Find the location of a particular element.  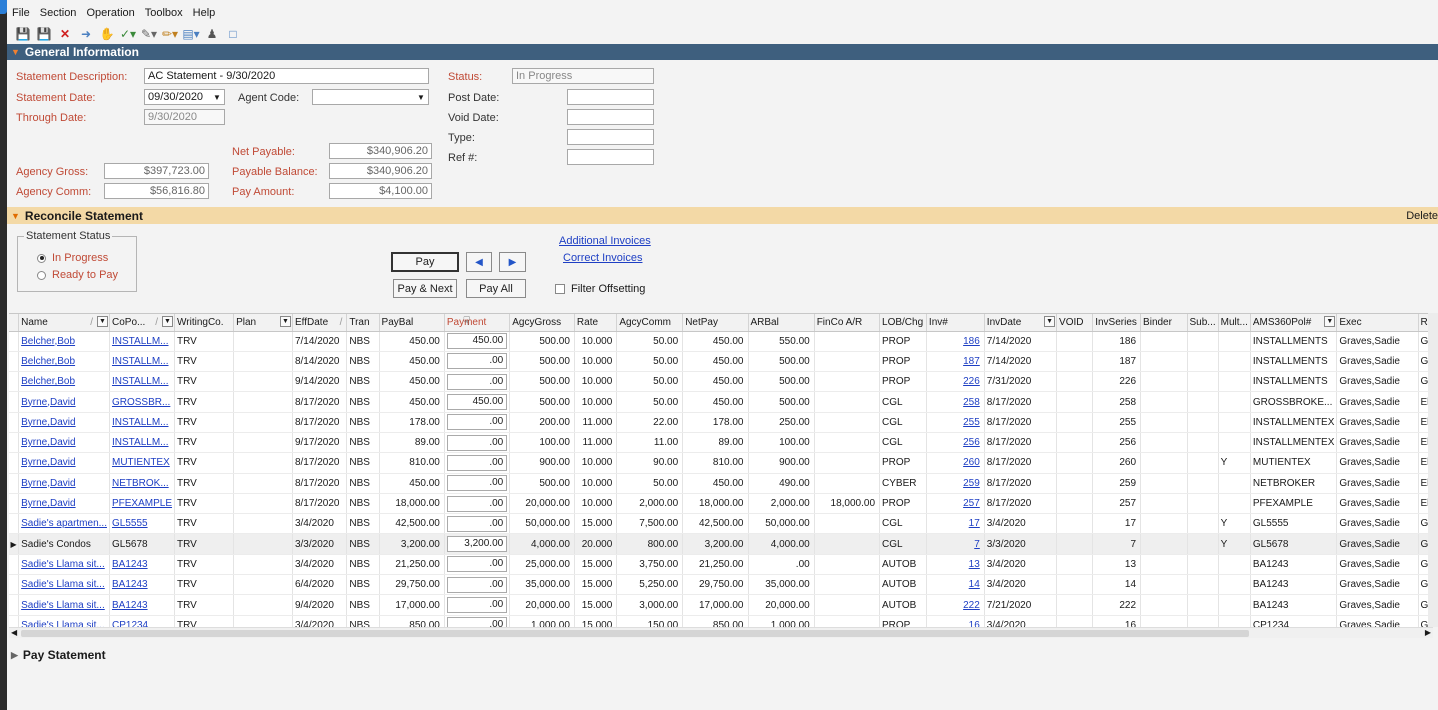

agent-code-select: ▼ is located at coordinates (370, 97).